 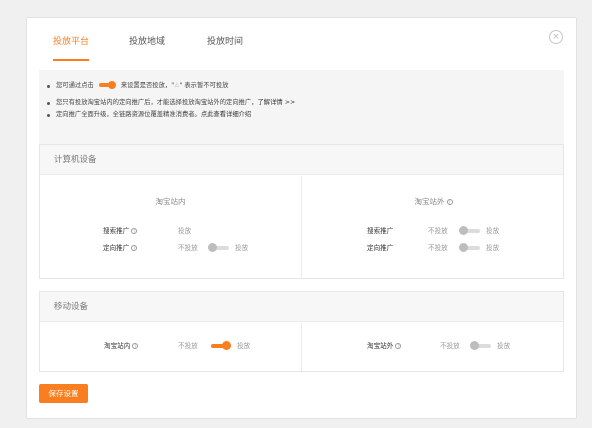 What do you see at coordinates (384, 346) in the screenshot?
I see `setting-label: 淘宝站外?` at bounding box center [384, 346].